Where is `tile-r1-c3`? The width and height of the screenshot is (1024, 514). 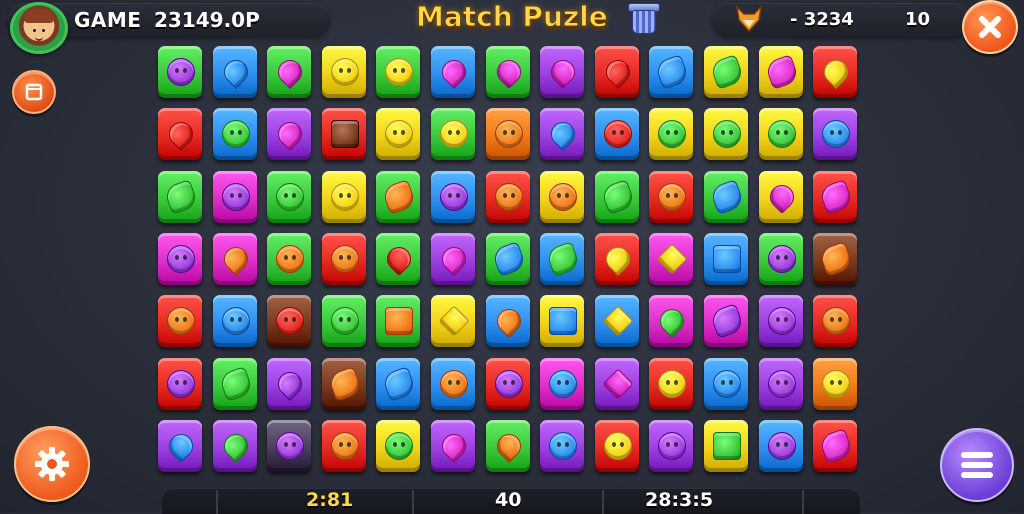
tile-r1-c3 is located at coordinates (289, 72).